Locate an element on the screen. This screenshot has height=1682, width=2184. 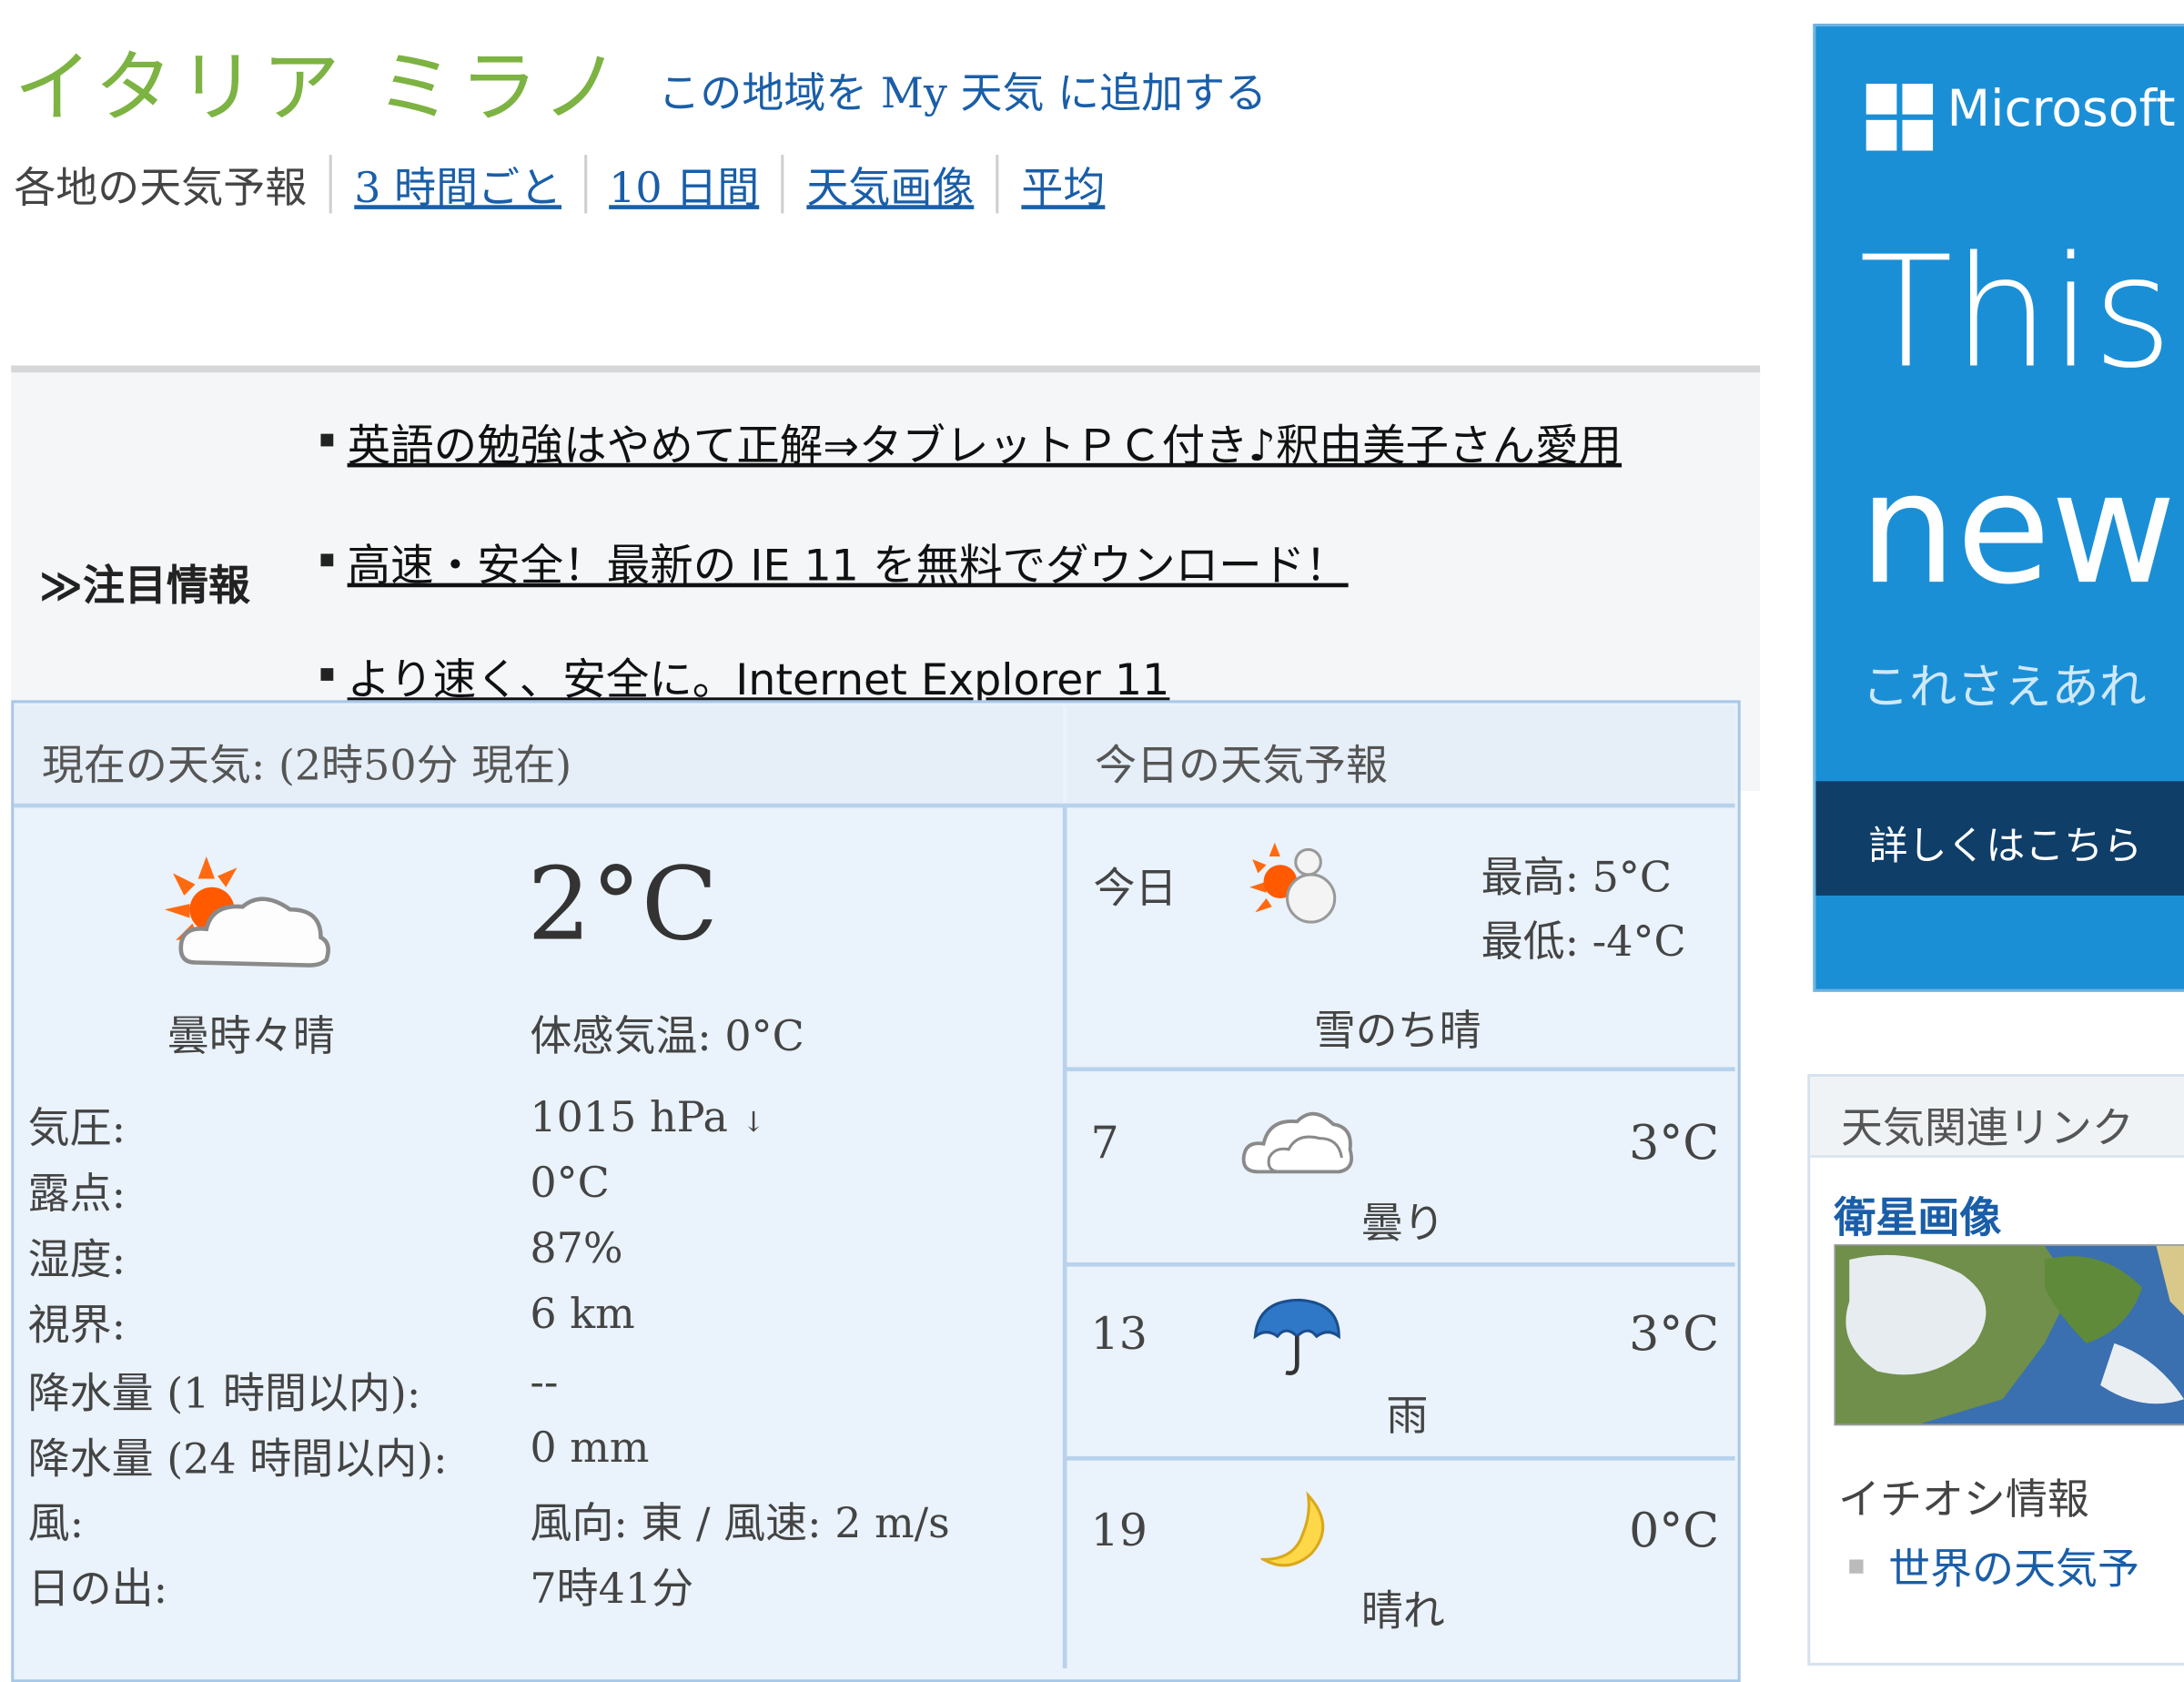
precip-24h-value: 0 mm is located at coordinates (590, 1449).